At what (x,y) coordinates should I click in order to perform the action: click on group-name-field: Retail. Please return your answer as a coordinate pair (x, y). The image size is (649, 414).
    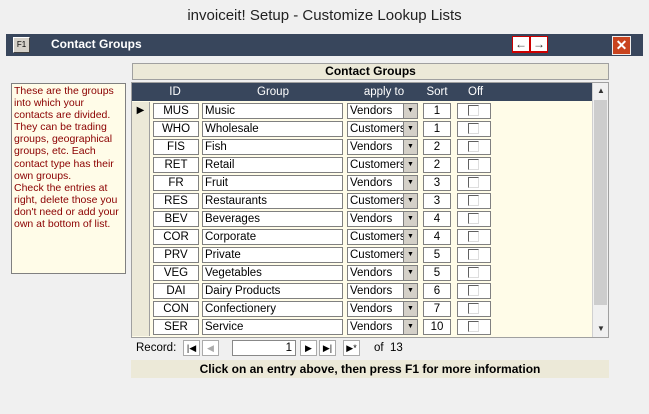
    Looking at the image, I should click on (272, 165).